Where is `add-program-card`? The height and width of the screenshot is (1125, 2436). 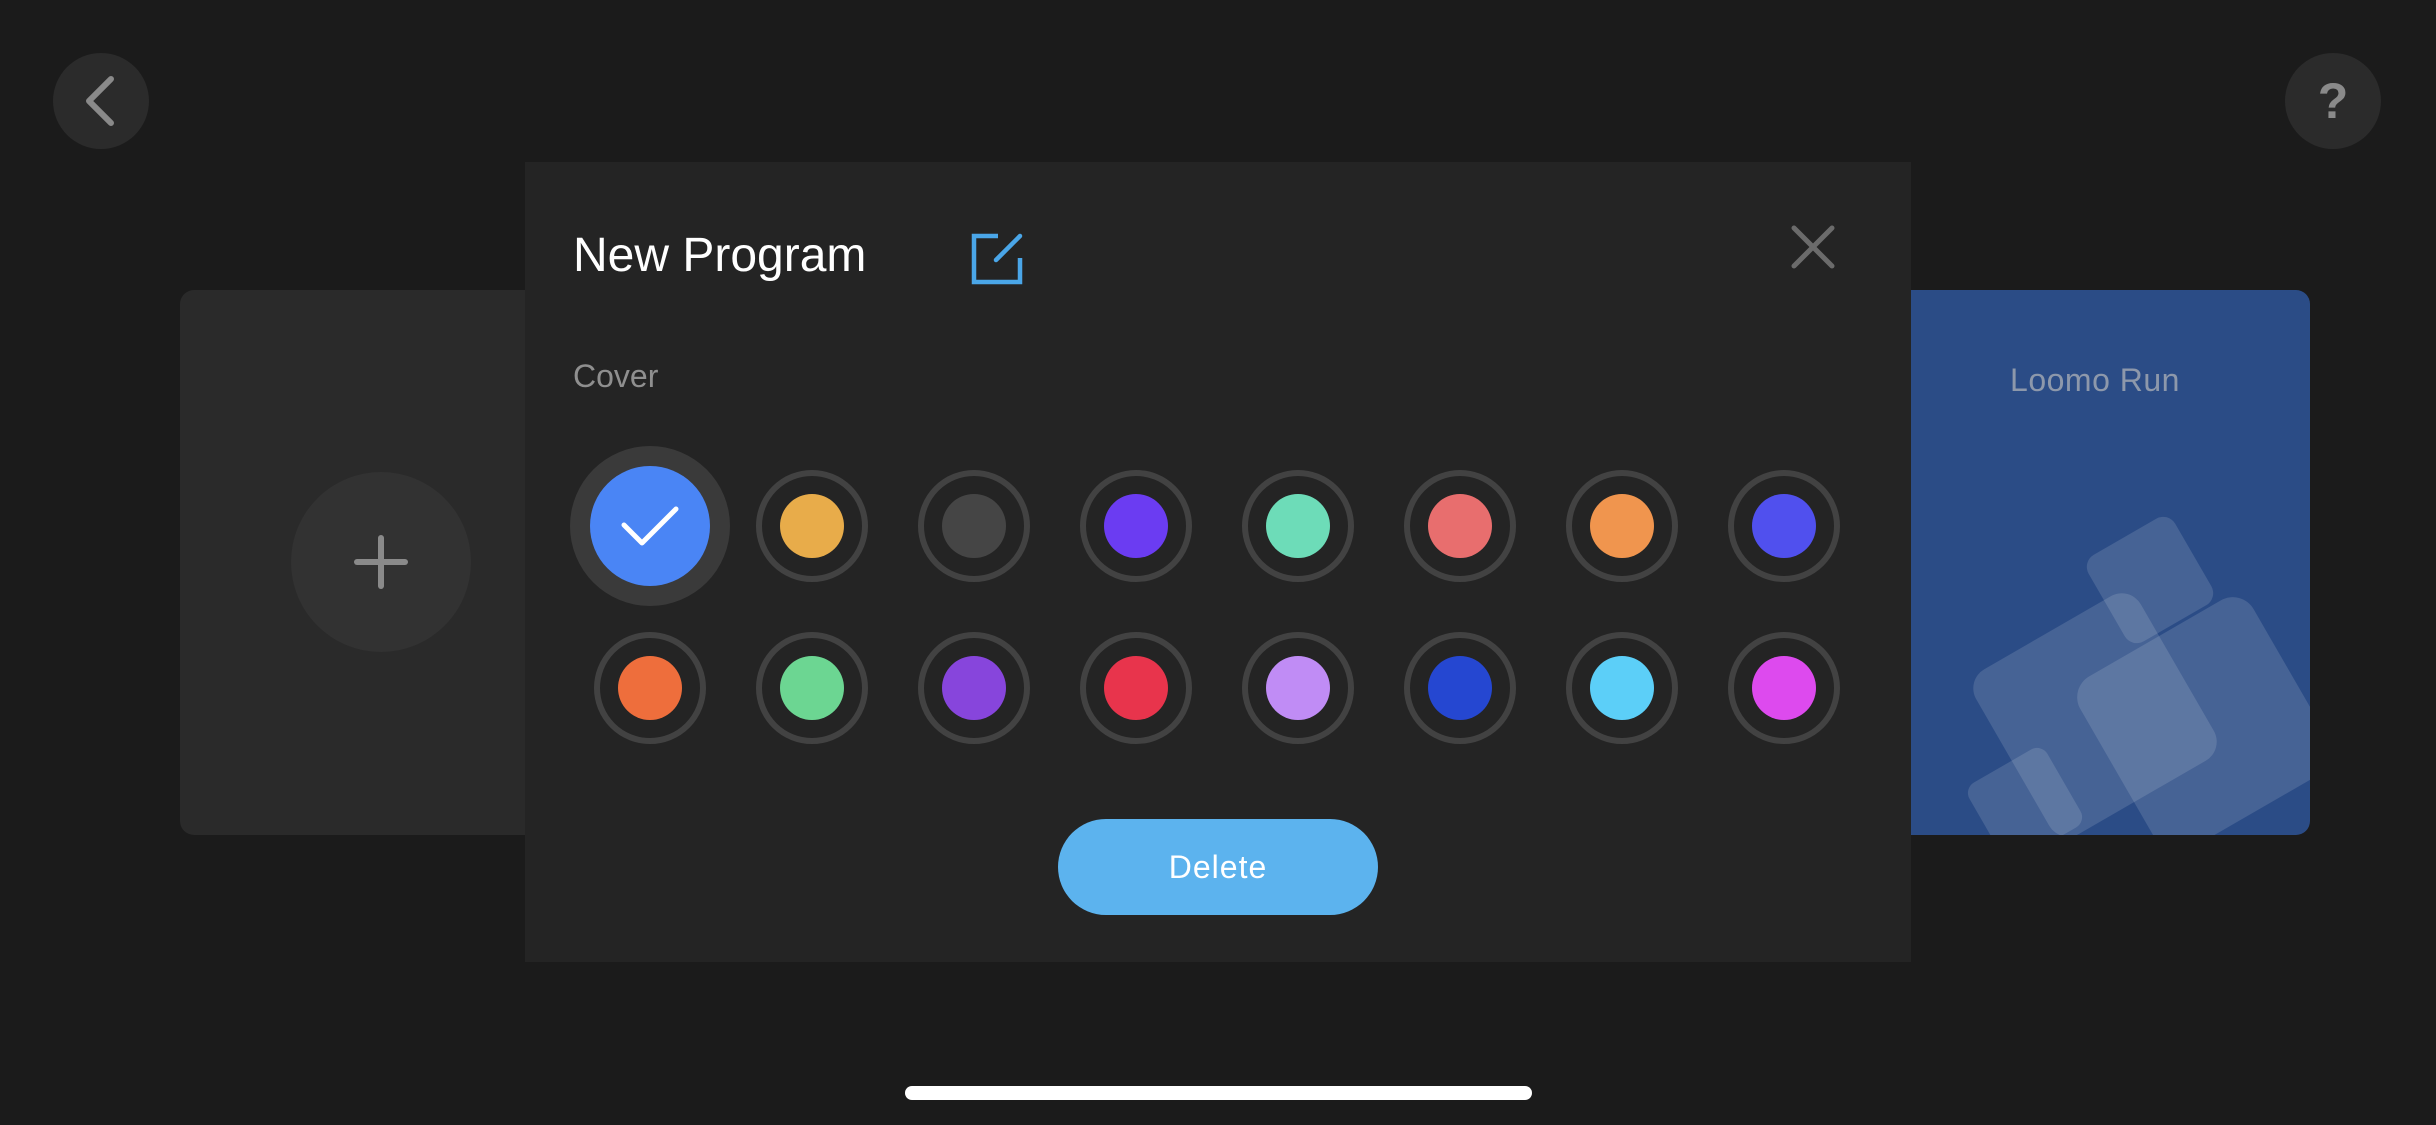
add-program-card is located at coordinates (380, 562).